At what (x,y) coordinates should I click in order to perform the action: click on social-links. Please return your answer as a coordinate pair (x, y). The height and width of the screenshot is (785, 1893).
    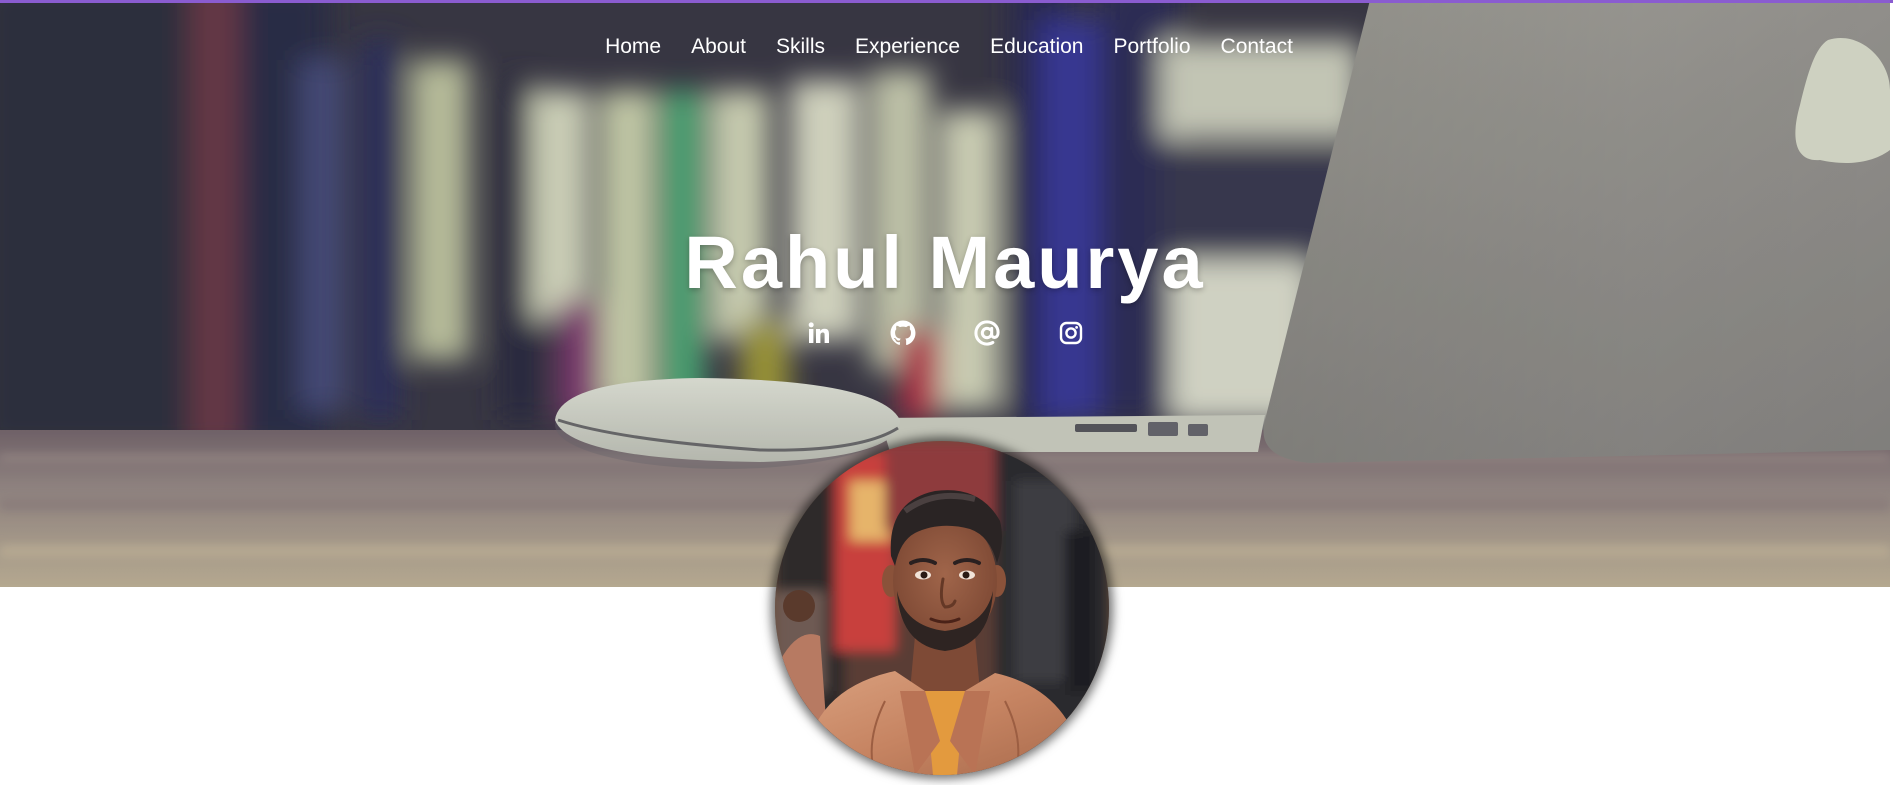
    Looking at the image, I should click on (945, 333).